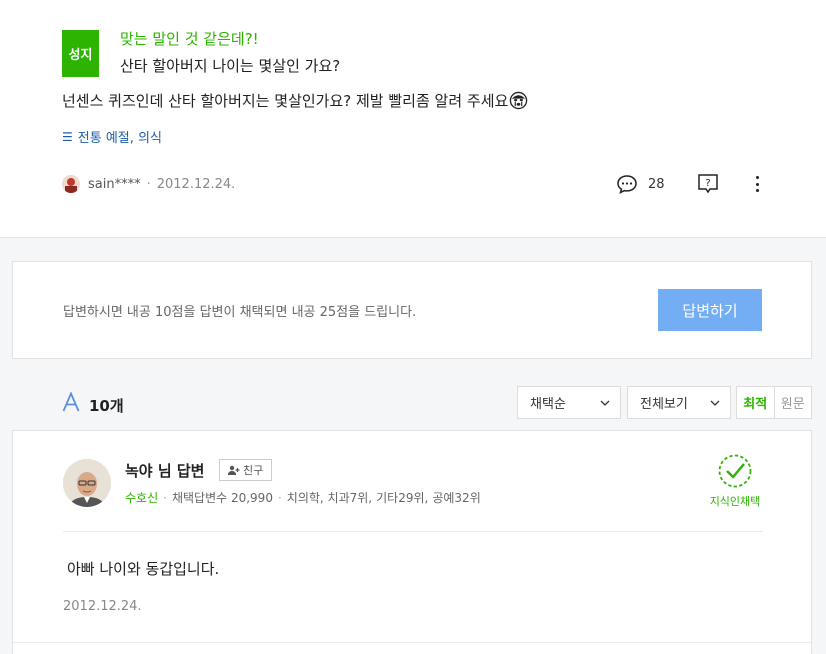 The image size is (826, 654). I want to click on question-body: 넌센스 퀴즈인데 산타 할아버지는 몇살인가요? 제발 빨리좀 알려 주세요, so click(295, 100).